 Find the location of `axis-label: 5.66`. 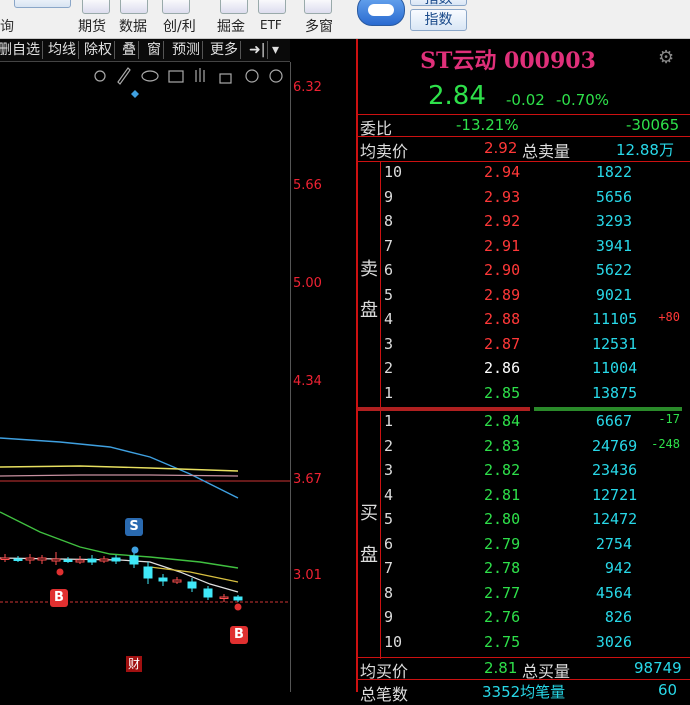

axis-label: 5.66 is located at coordinates (307, 185).